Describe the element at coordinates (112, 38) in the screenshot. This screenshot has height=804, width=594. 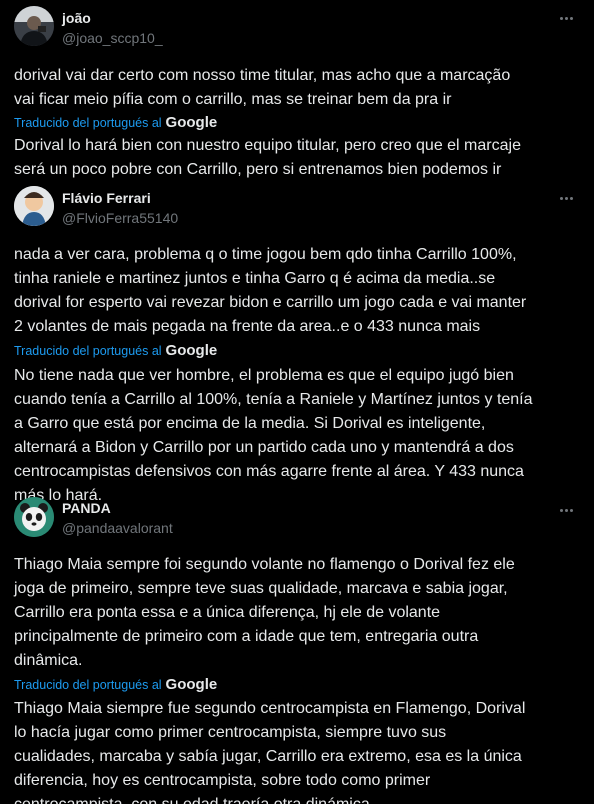
I see `author-handle: @joao_sccp10_` at that location.